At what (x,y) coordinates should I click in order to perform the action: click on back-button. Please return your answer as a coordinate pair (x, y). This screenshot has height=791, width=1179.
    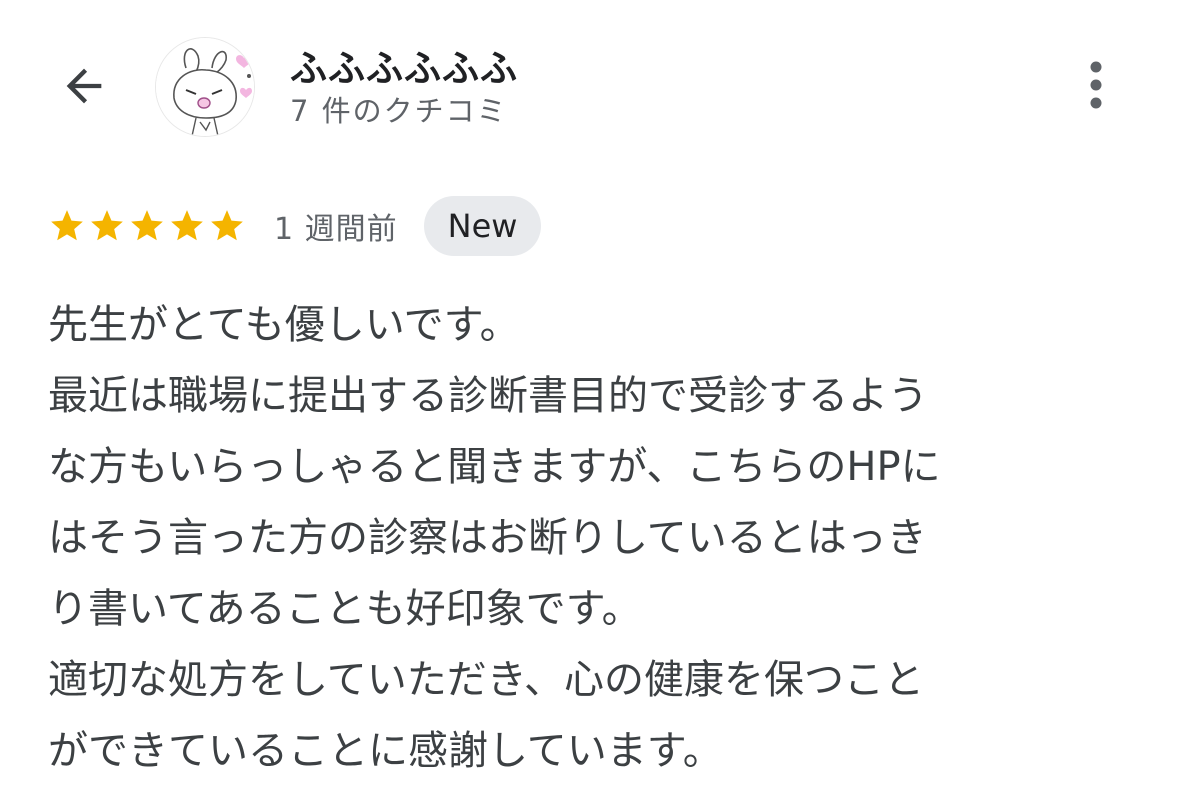
    Looking at the image, I should click on (84, 86).